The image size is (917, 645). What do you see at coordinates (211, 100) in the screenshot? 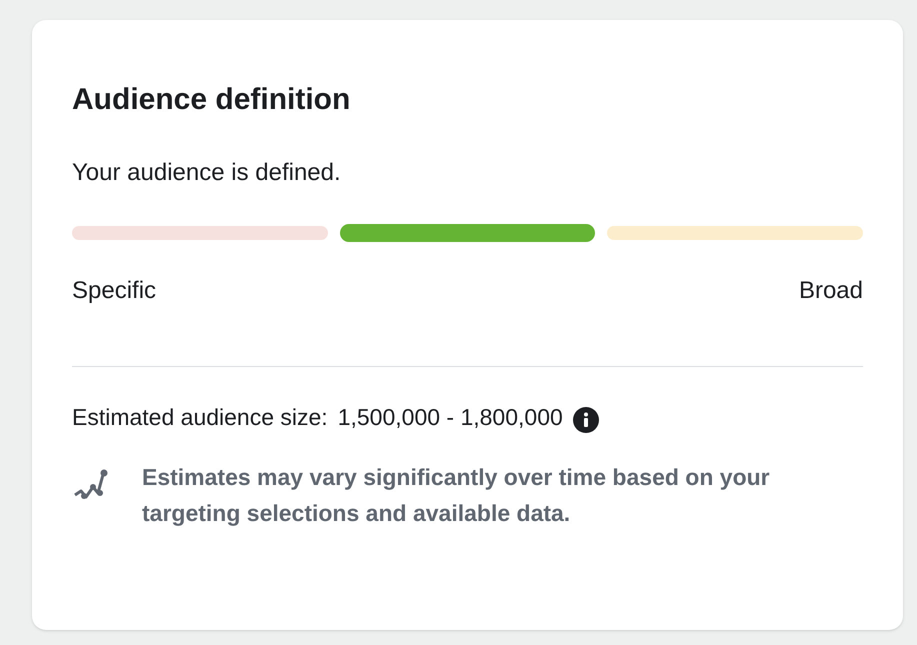
I see `card-title: Audience definition` at bounding box center [211, 100].